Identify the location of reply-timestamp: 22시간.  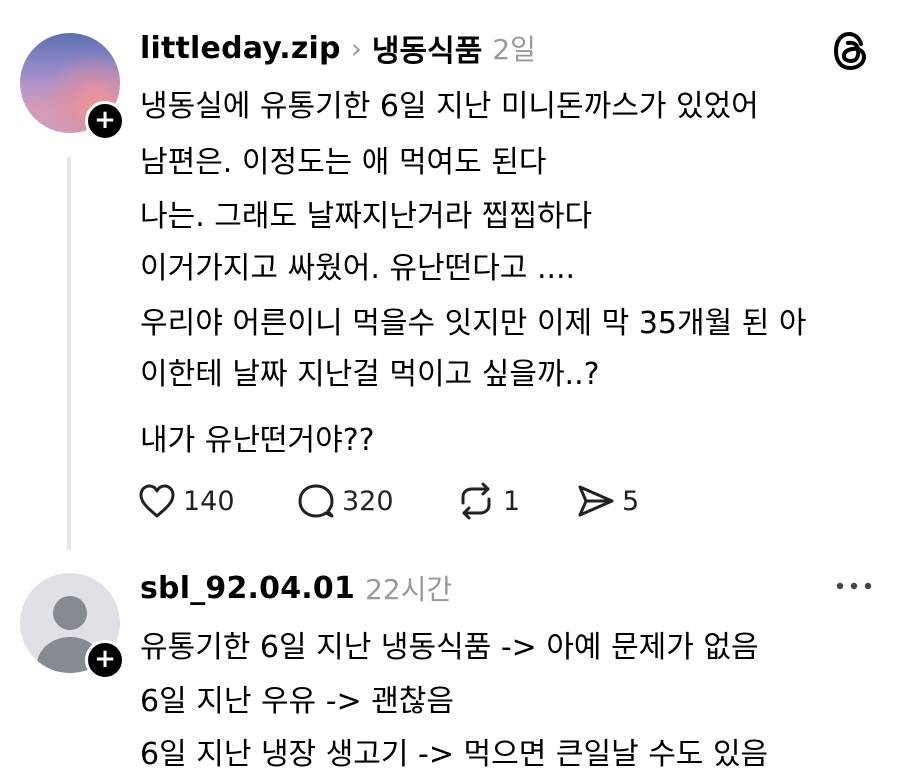
(409, 589).